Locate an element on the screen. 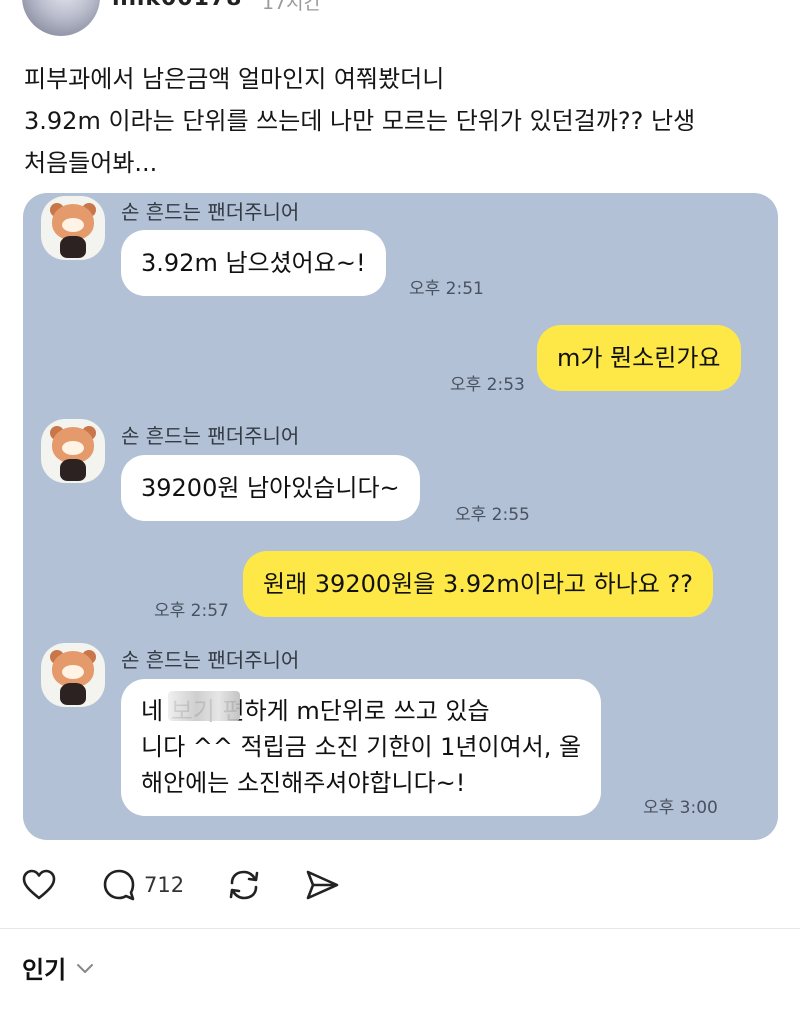 This screenshot has width=800, height=1014. blurred-redaction is located at coordinates (204, 706).